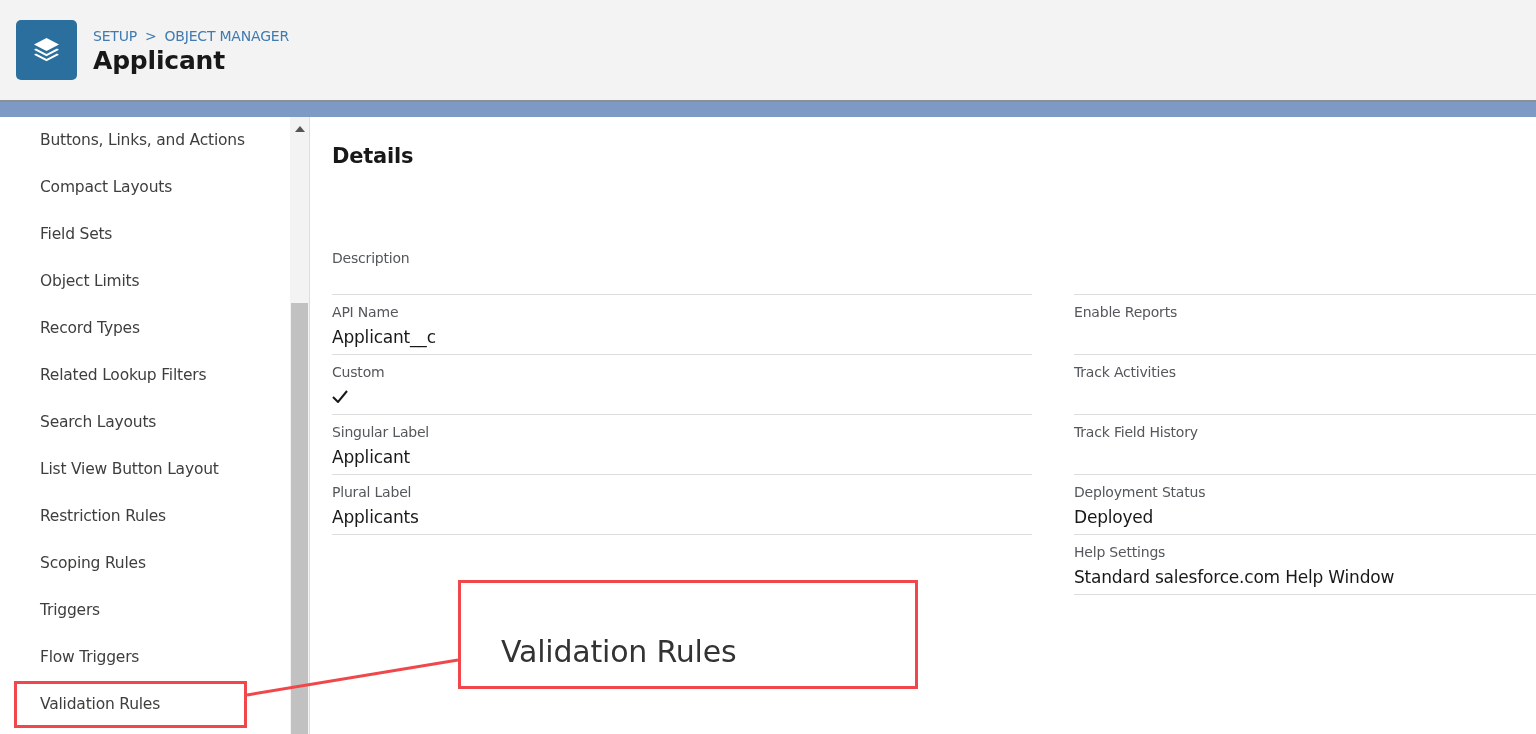 The image size is (1536, 734). I want to click on field-value: Deployed, so click(1114, 517).